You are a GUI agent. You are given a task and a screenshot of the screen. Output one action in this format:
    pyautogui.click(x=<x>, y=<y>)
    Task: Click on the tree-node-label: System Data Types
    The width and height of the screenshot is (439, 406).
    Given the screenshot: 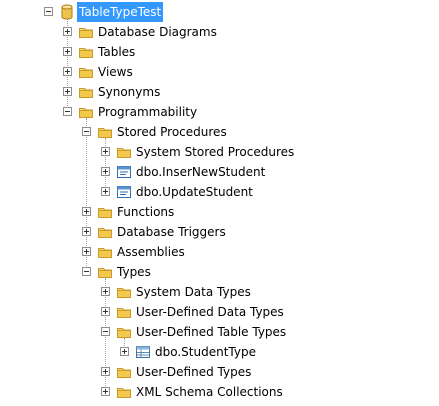 What is the action you would take?
    pyautogui.click(x=193, y=292)
    